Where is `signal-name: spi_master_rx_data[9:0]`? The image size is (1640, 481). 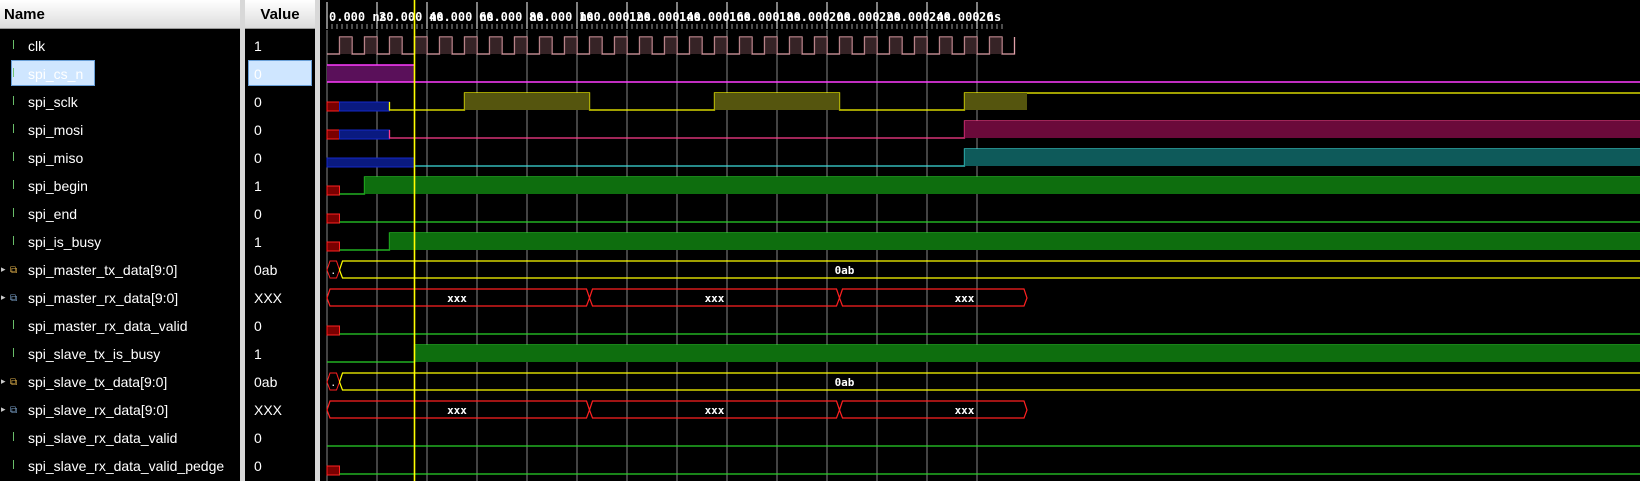
signal-name: spi_master_rx_data[9:0] is located at coordinates (103, 298).